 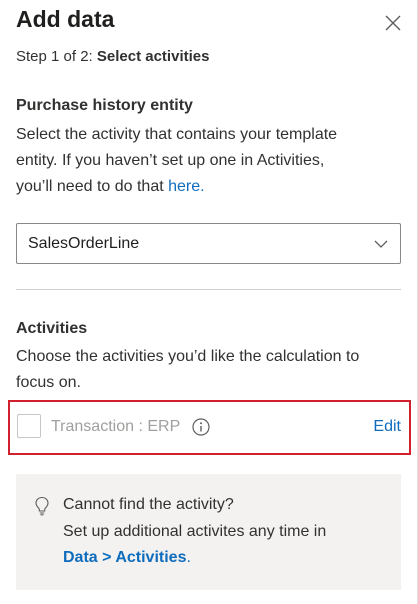 I want to click on tip-link-period: ., so click(x=188, y=557).